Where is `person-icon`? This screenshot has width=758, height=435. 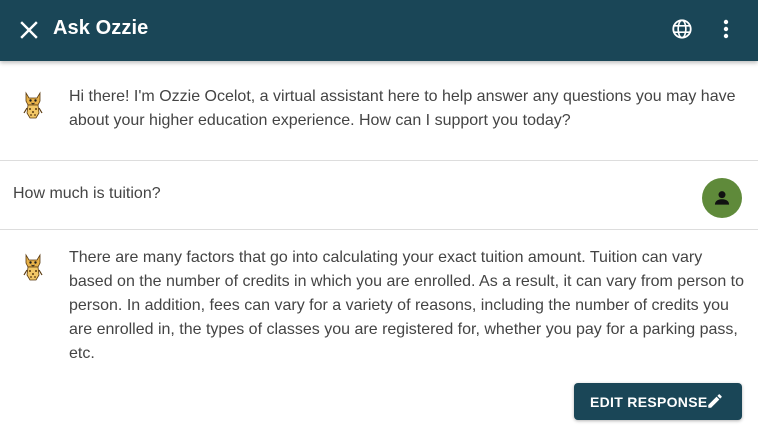 person-icon is located at coordinates (722, 198).